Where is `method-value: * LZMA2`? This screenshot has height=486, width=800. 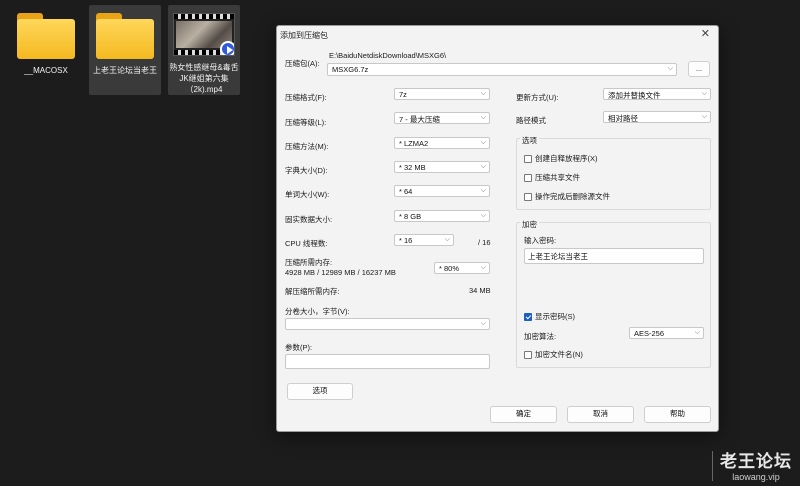 method-value: * LZMA2 is located at coordinates (414, 143).